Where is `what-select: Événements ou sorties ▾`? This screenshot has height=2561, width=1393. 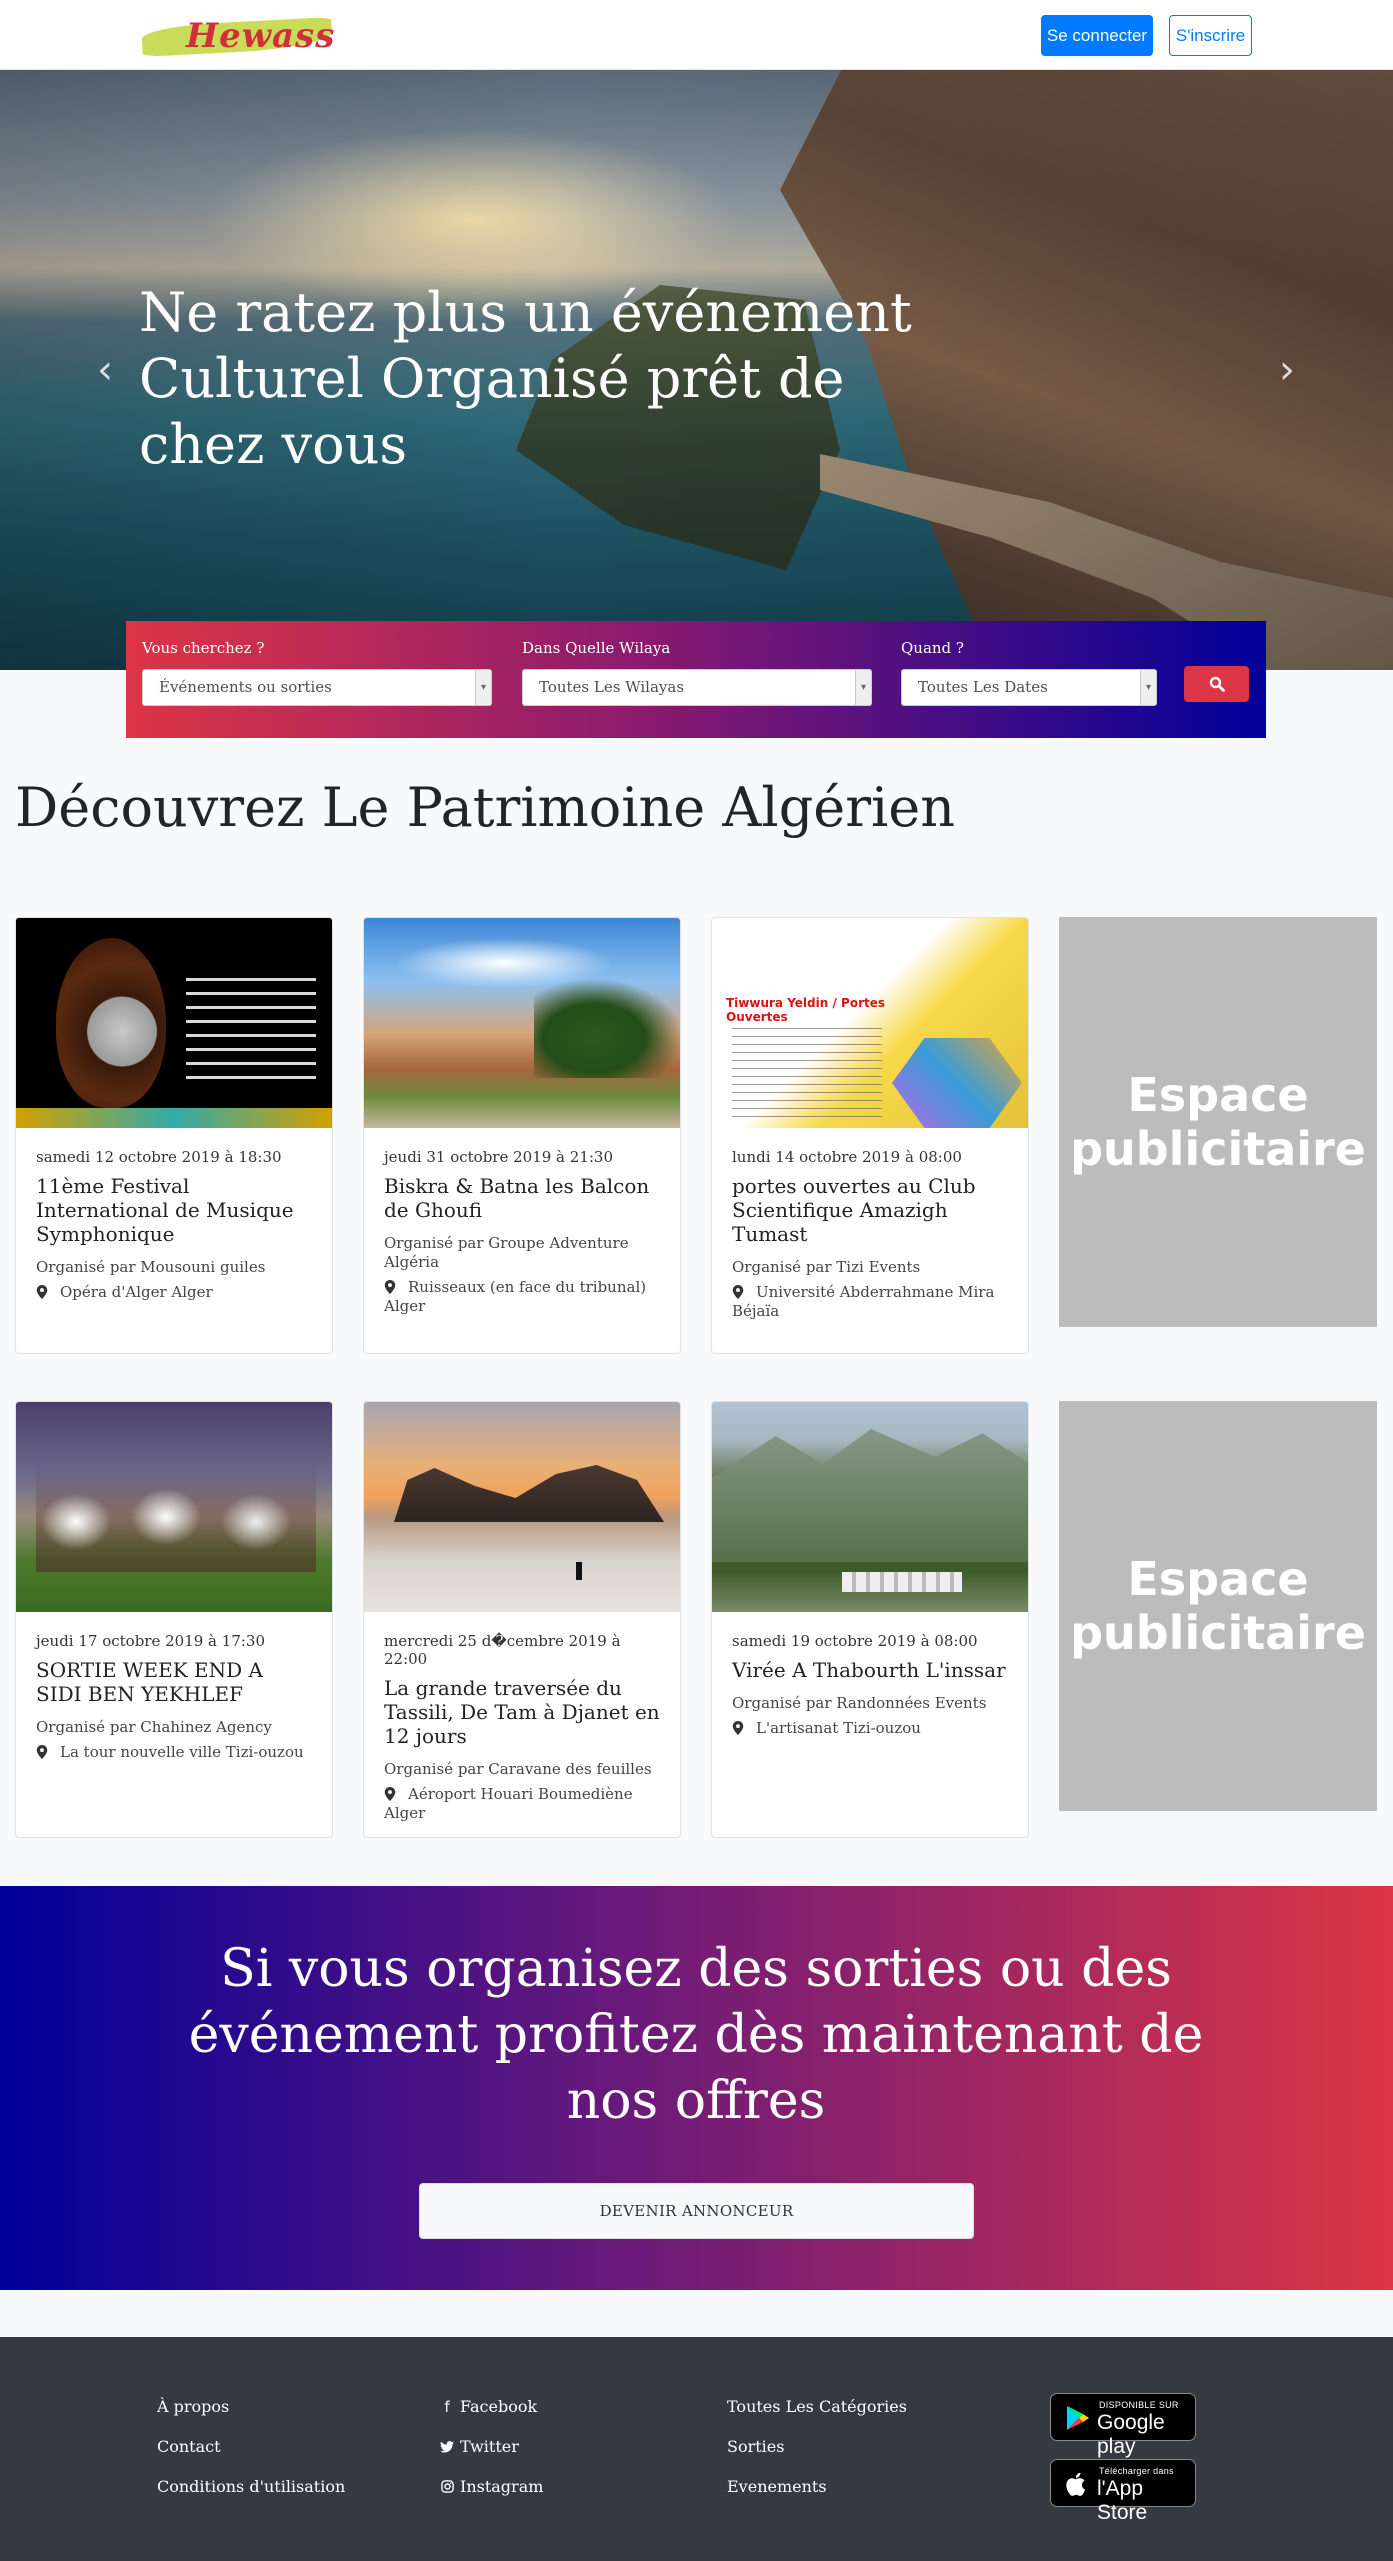 what-select: Événements ou sorties ▾ is located at coordinates (317, 687).